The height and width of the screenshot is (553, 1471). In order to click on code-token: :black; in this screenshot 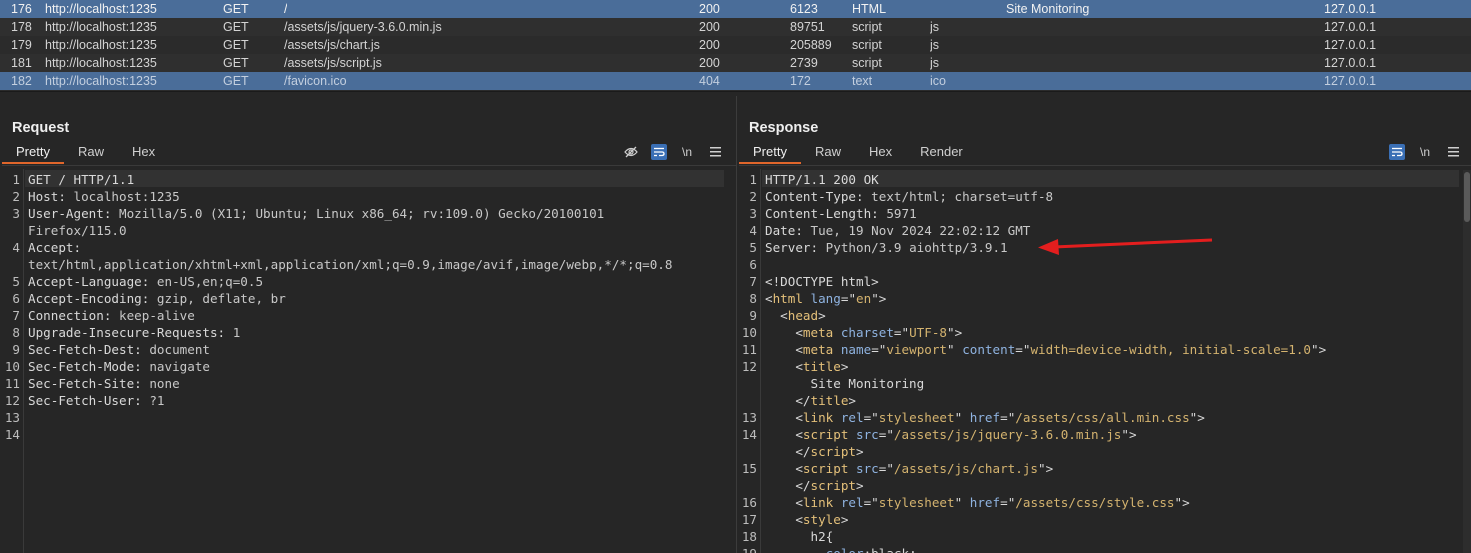, I will do `click(890, 549)`.